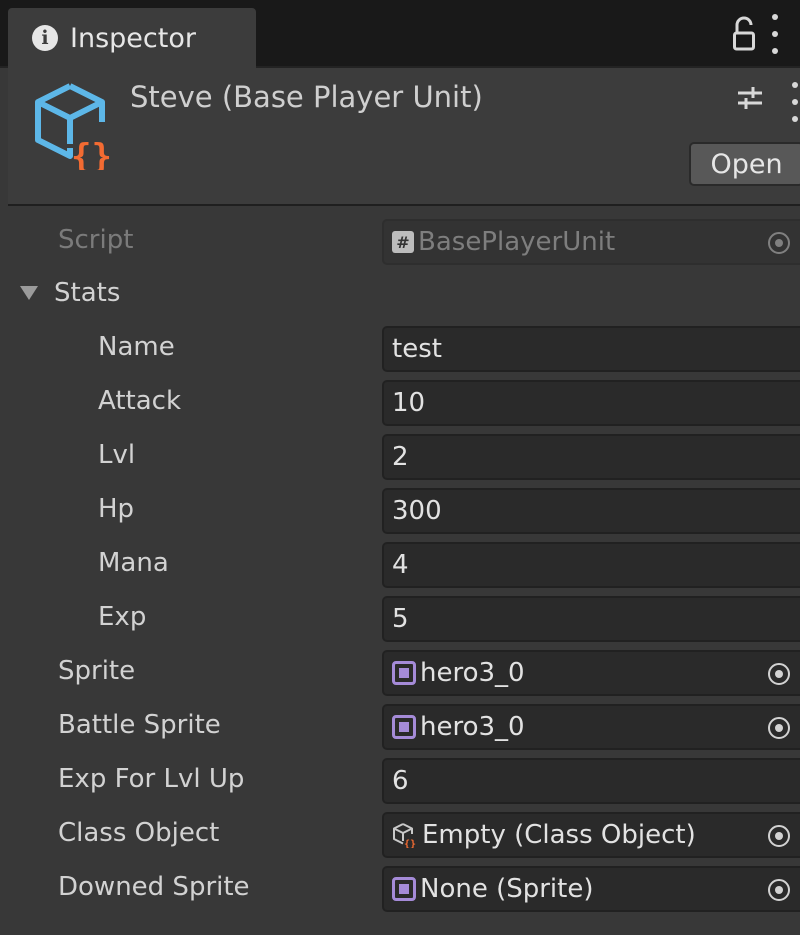 The height and width of the screenshot is (935, 800). I want to click on csharp-script-icon: #, so click(403, 242).